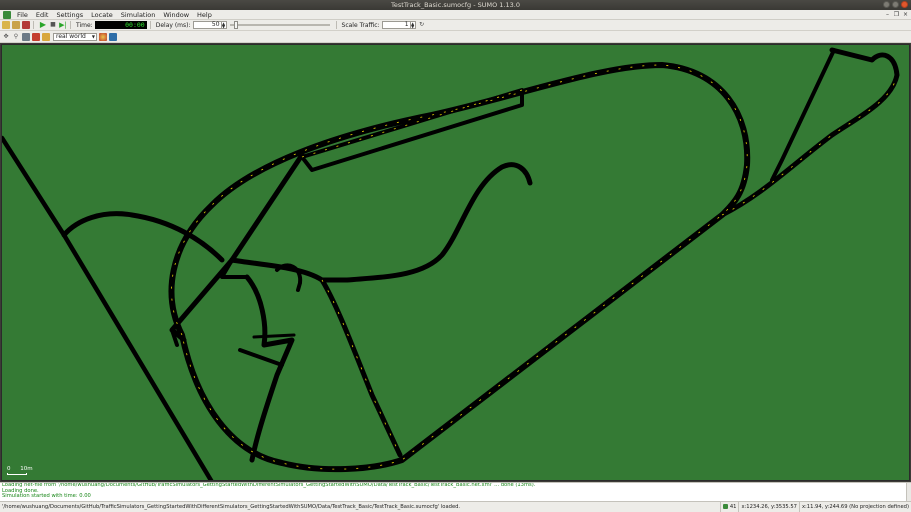 The image size is (911, 512). I want to click on delay-label: Delay (ms):, so click(173, 25).